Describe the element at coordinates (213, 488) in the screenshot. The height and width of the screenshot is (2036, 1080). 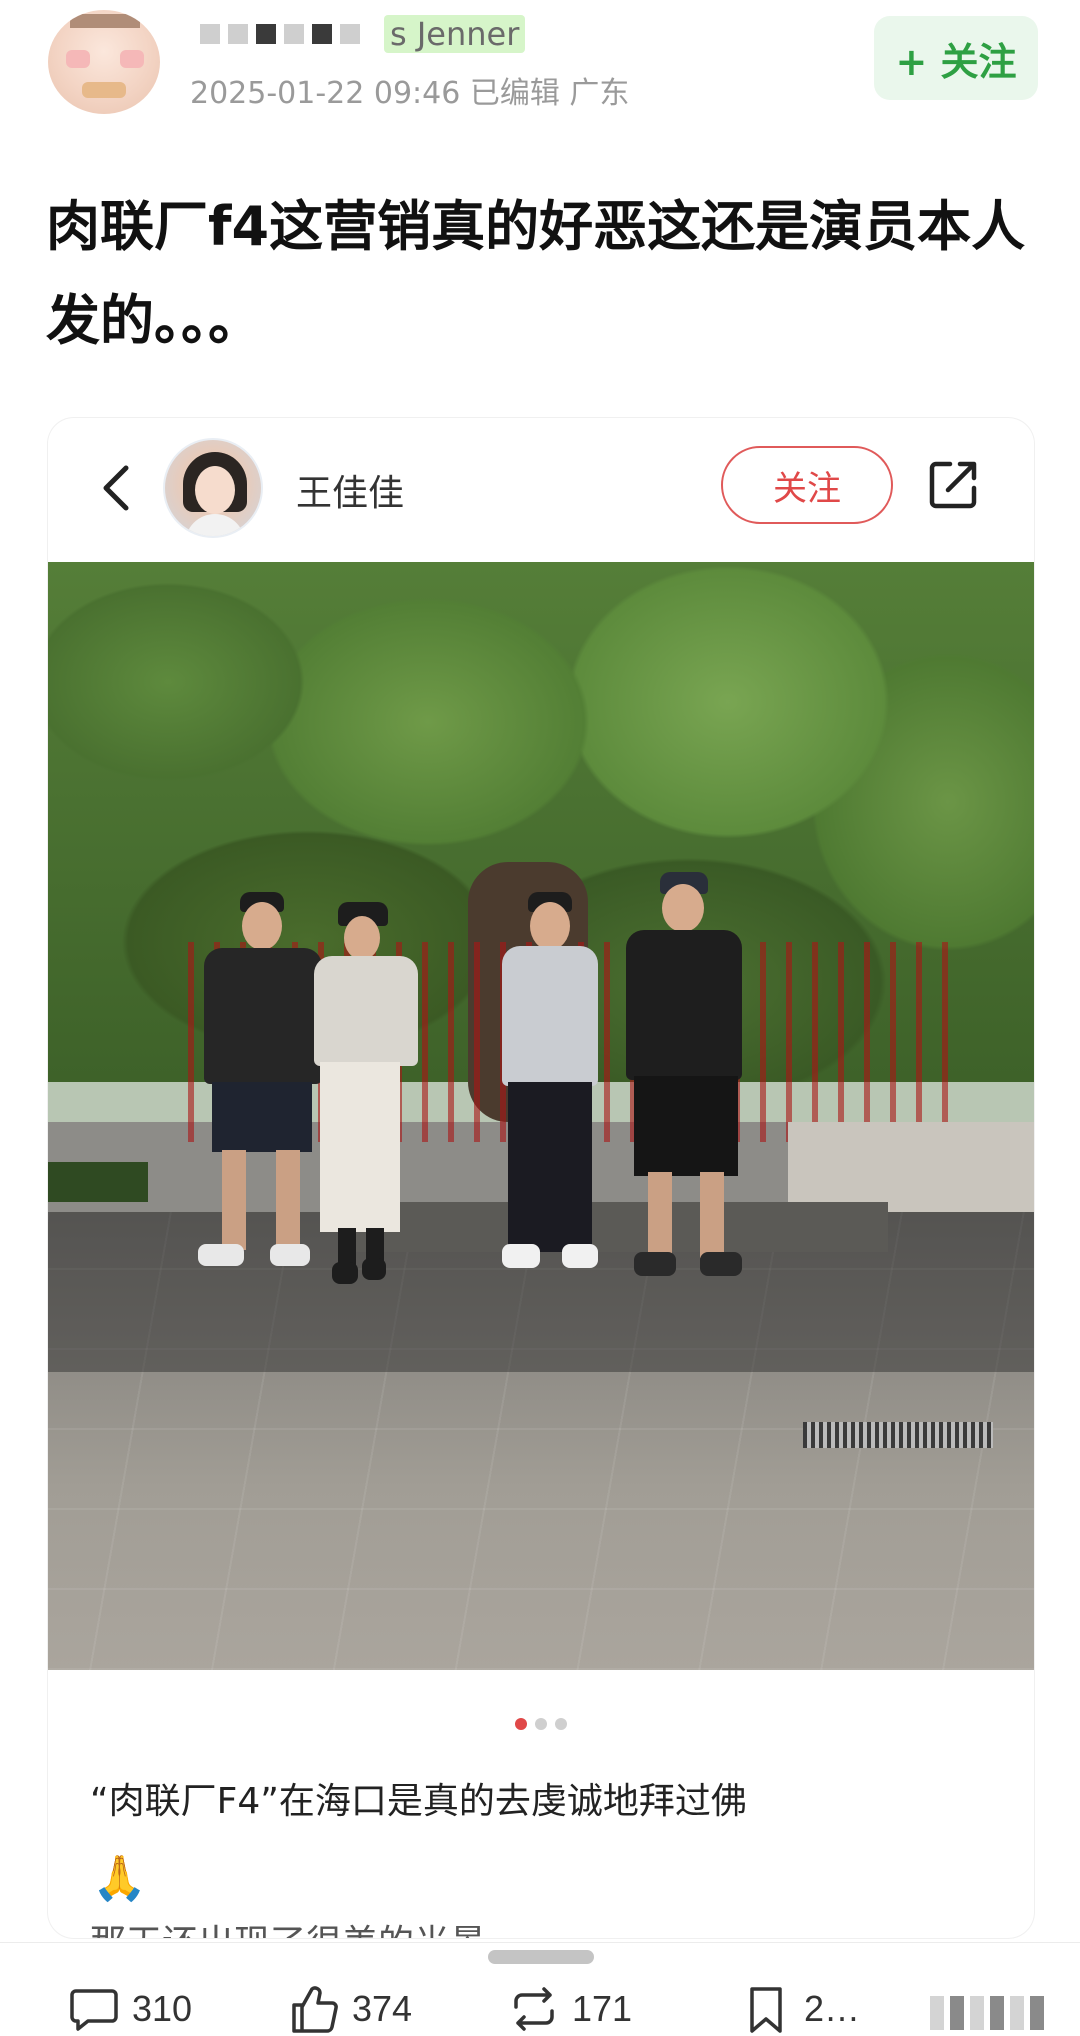
I see `author-avatar` at that location.